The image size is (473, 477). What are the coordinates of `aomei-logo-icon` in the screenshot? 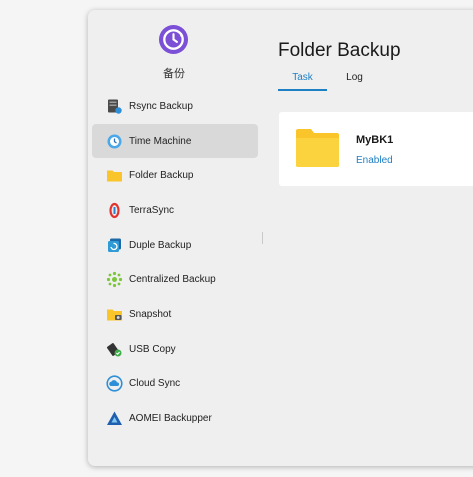 It's located at (114, 418).